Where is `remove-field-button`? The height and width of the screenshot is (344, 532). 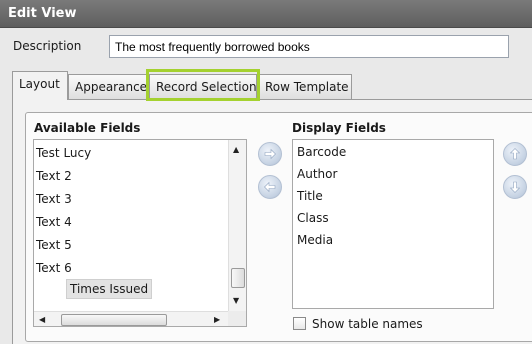 remove-field-button is located at coordinates (270, 187).